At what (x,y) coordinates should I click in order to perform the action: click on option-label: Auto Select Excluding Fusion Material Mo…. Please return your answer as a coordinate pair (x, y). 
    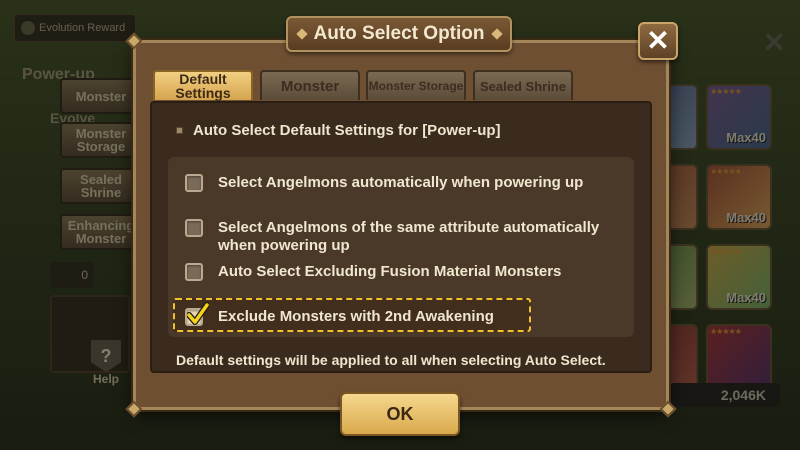
    Looking at the image, I should click on (390, 271).